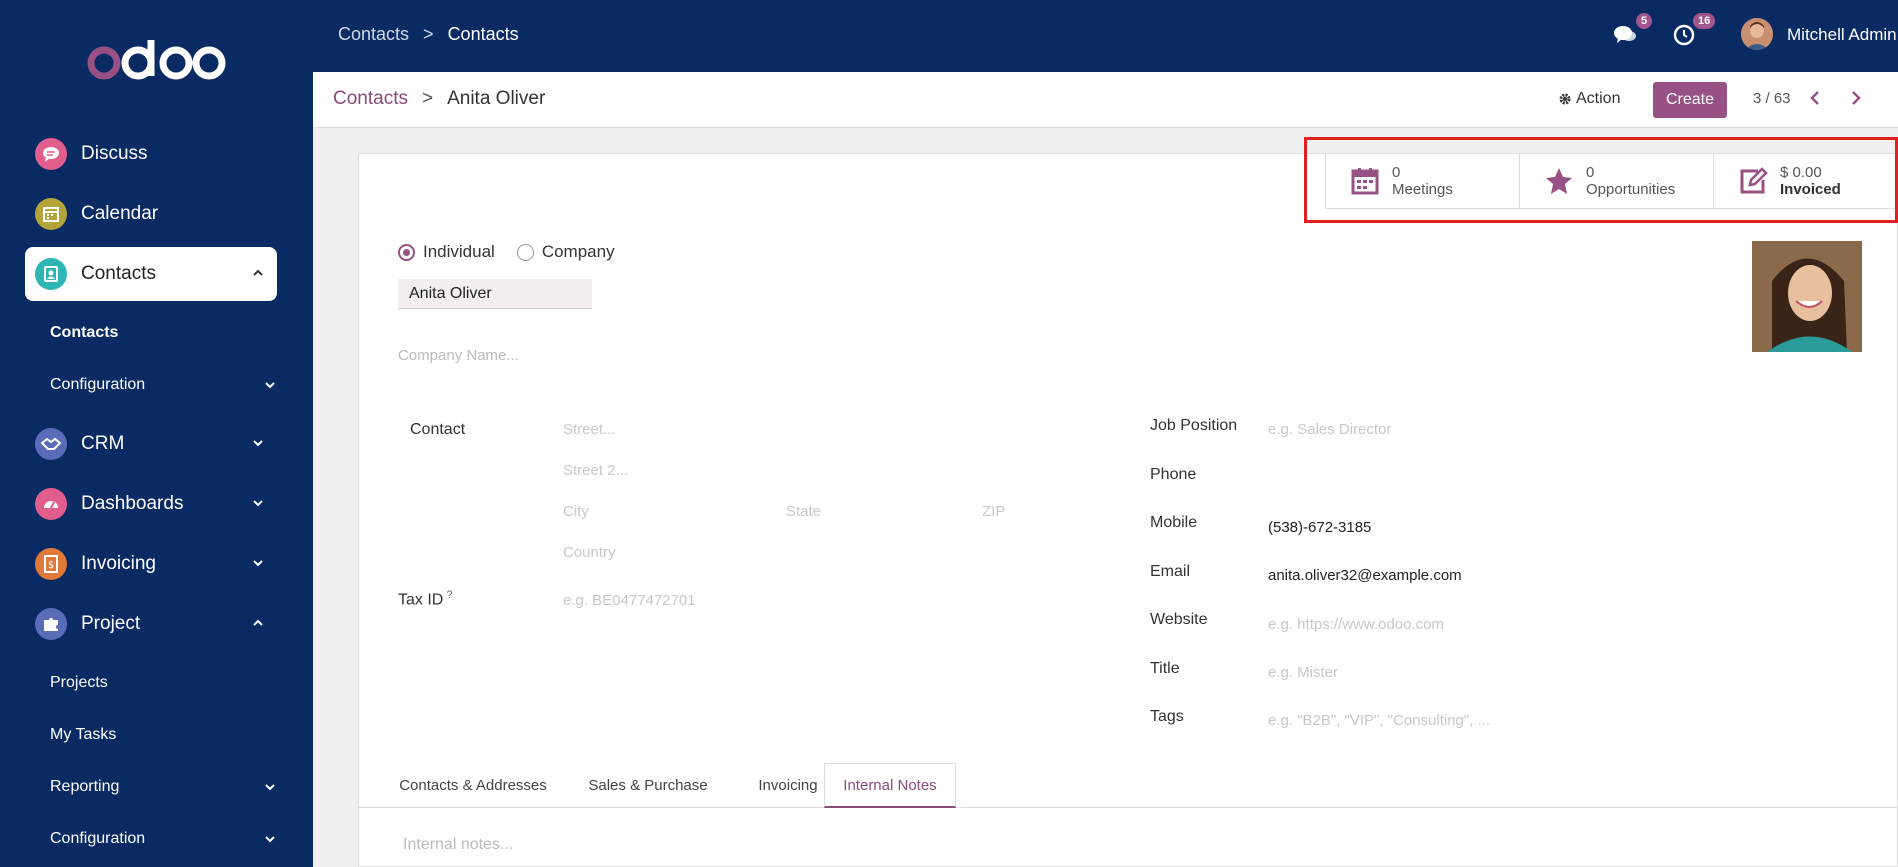 The image size is (1898, 867). What do you see at coordinates (1631, 189) in the screenshot?
I see `opportunities-label: Opportunities` at bounding box center [1631, 189].